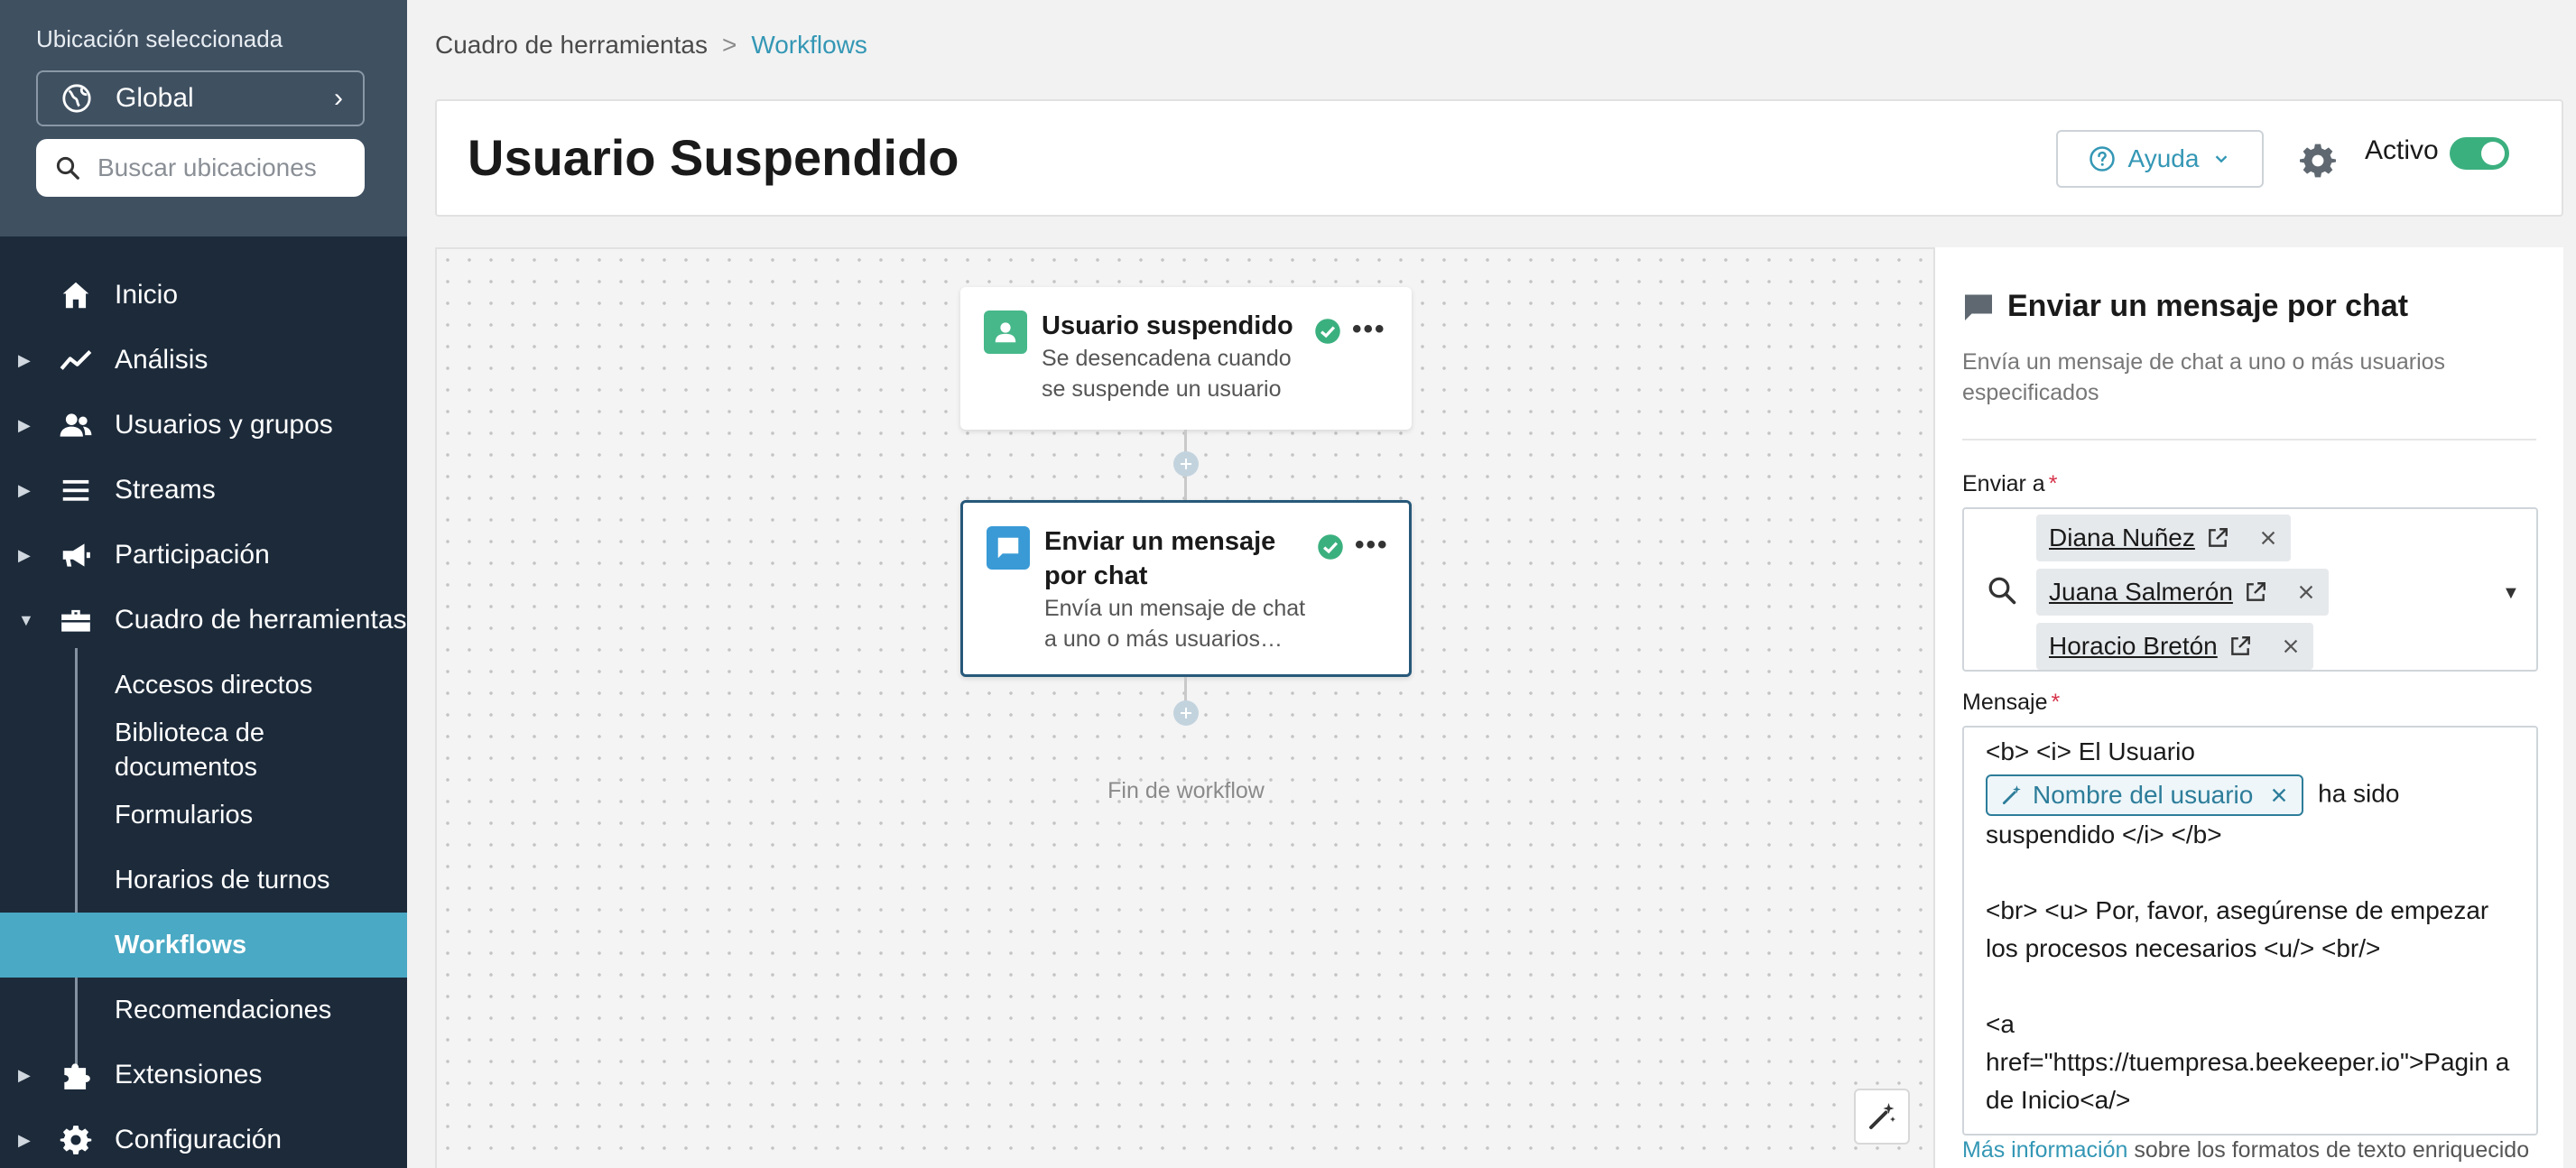 This screenshot has height=1168, width=2576. What do you see at coordinates (2328, 1150) in the screenshot?
I see `rich-text-info-text: sobre los formatos de texto enriquecido` at bounding box center [2328, 1150].